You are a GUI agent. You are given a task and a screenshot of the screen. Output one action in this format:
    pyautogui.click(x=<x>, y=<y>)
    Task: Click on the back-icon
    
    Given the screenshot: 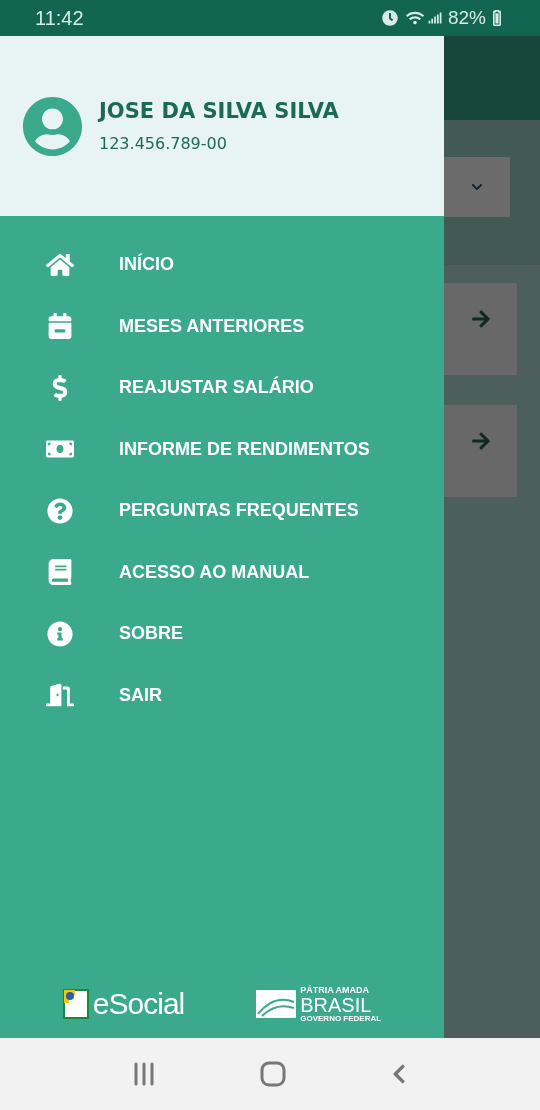 What is the action you would take?
    pyautogui.click(x=399, y=1074)
    